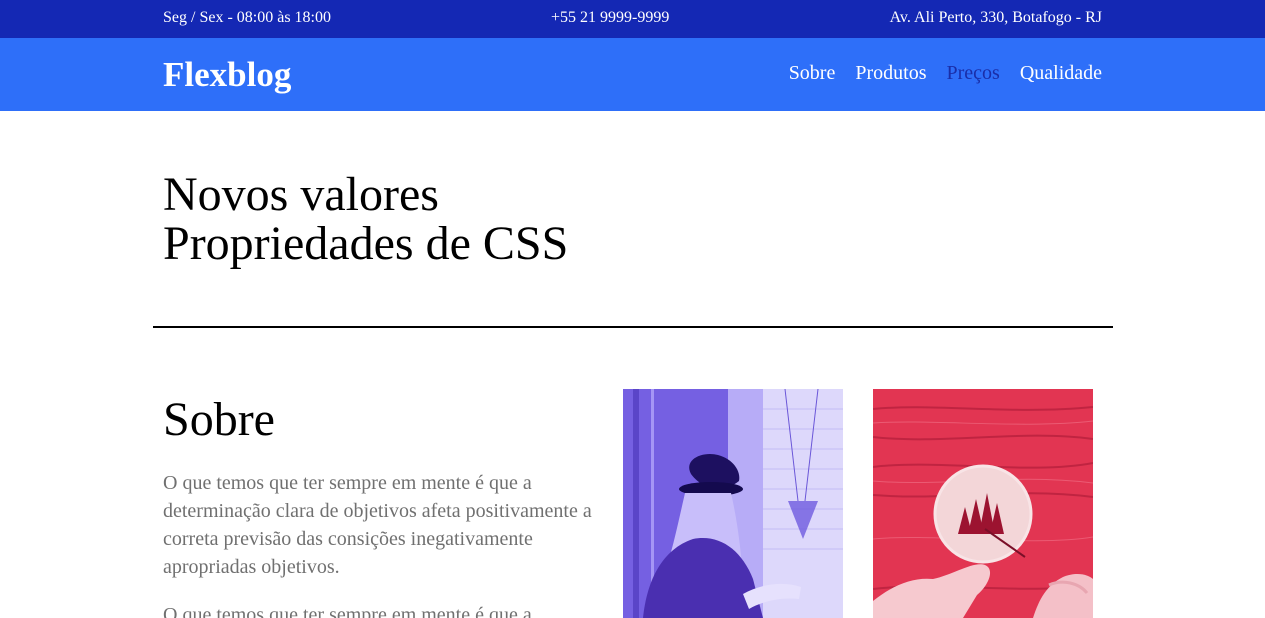 This screenshot has width=1265, height=618. I want to click on phone-number: +55 21 9999-9999, so click(610, 17).